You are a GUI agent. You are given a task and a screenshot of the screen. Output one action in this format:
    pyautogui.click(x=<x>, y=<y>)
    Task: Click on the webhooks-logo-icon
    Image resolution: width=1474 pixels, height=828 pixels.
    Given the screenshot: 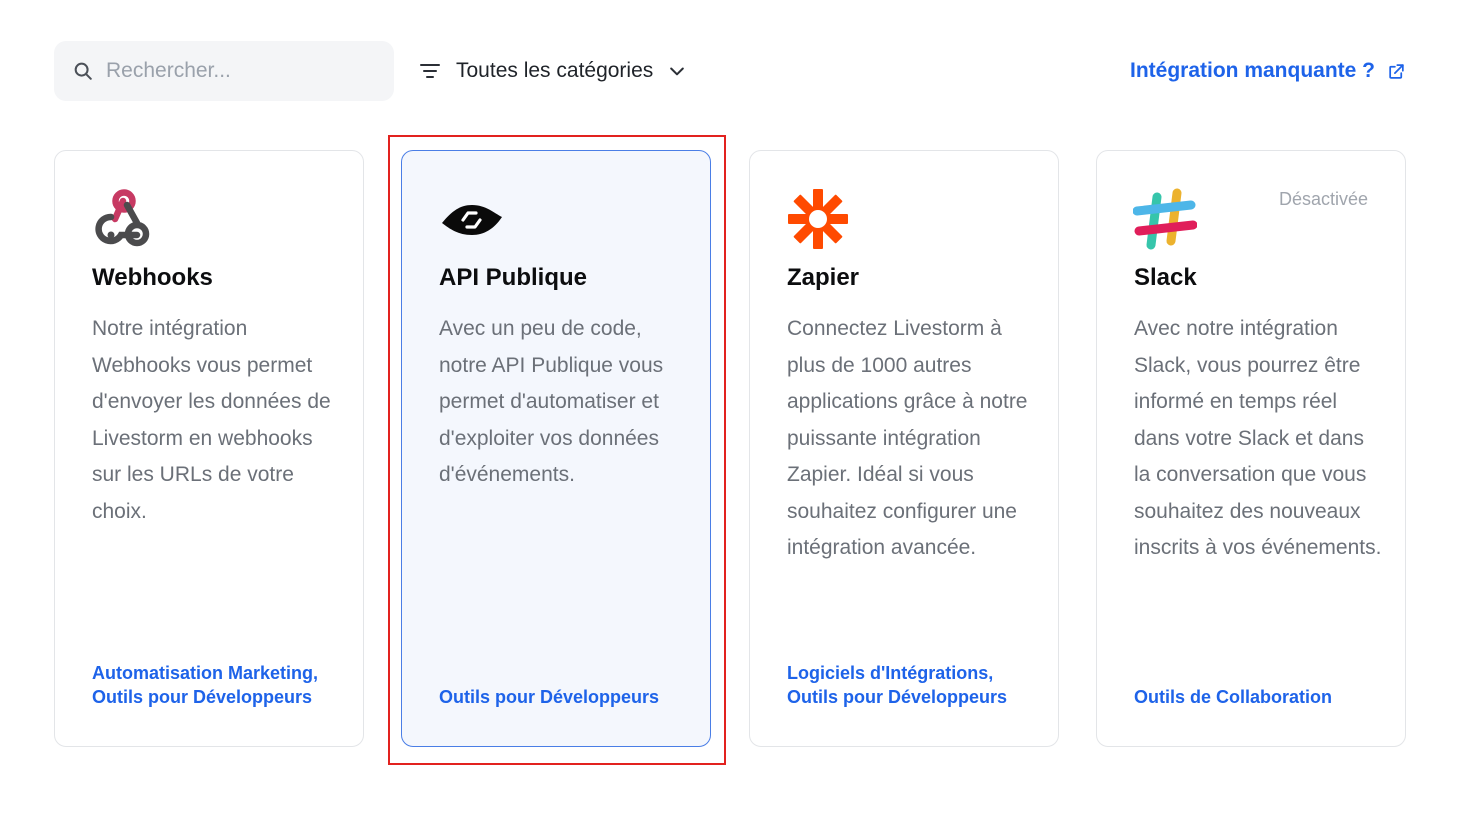 What is the action you would take?
    pyautogui.click(x=122, y=218)
    